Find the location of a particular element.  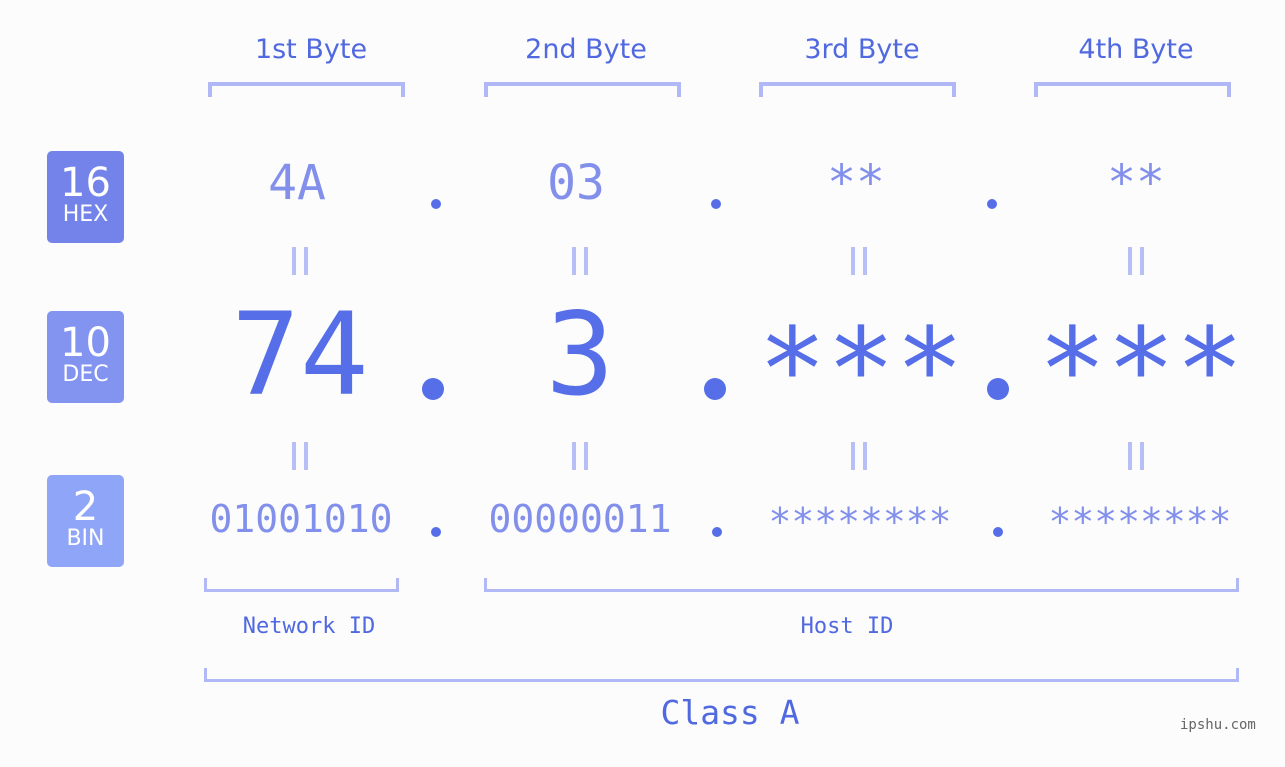

byte-title-2: 2nd Byte is located at coordinates (586, 49).